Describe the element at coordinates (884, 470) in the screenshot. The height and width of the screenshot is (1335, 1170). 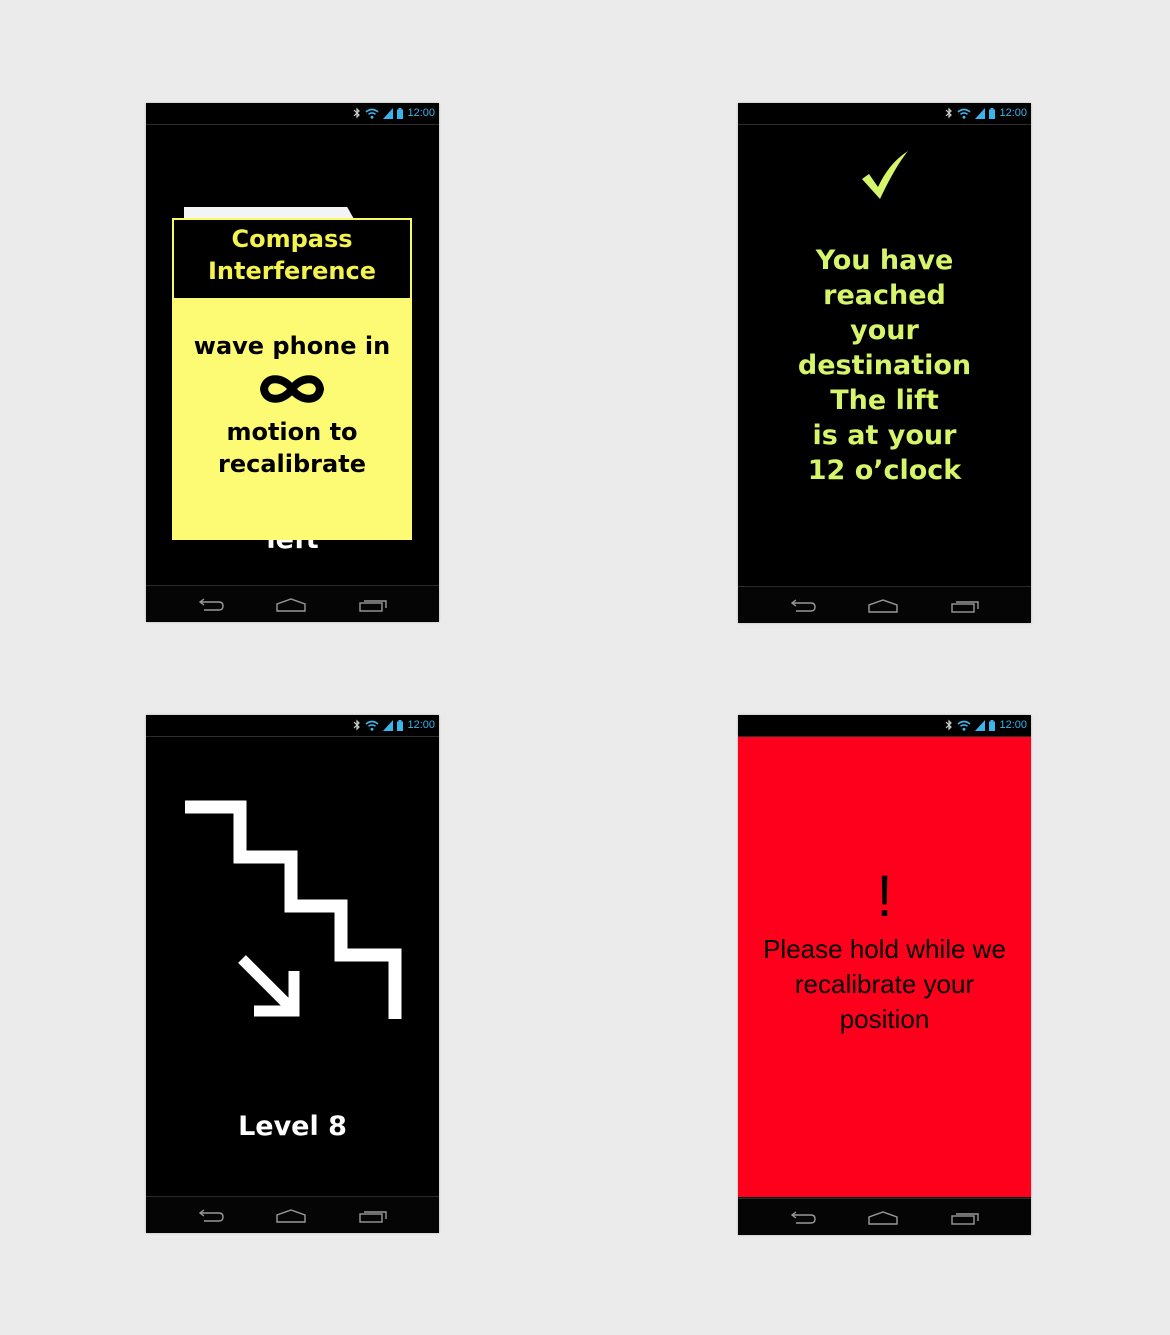
I see `destination-line-7: 12 o’clock` at that location.